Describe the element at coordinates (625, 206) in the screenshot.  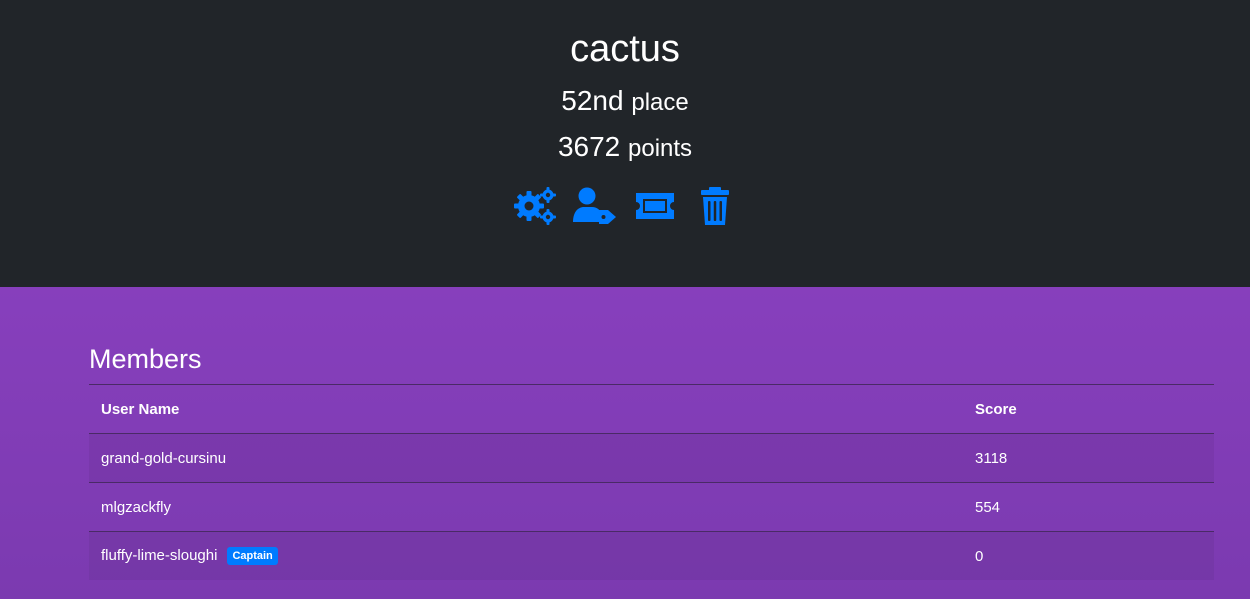
I see `team-actions` at that location.